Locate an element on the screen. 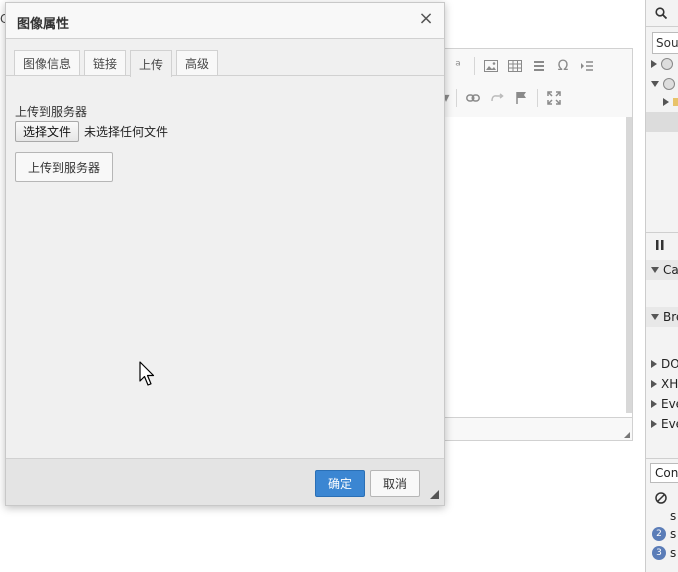  toolbar-row-2: ▾ is located at coordinates (503, 98).